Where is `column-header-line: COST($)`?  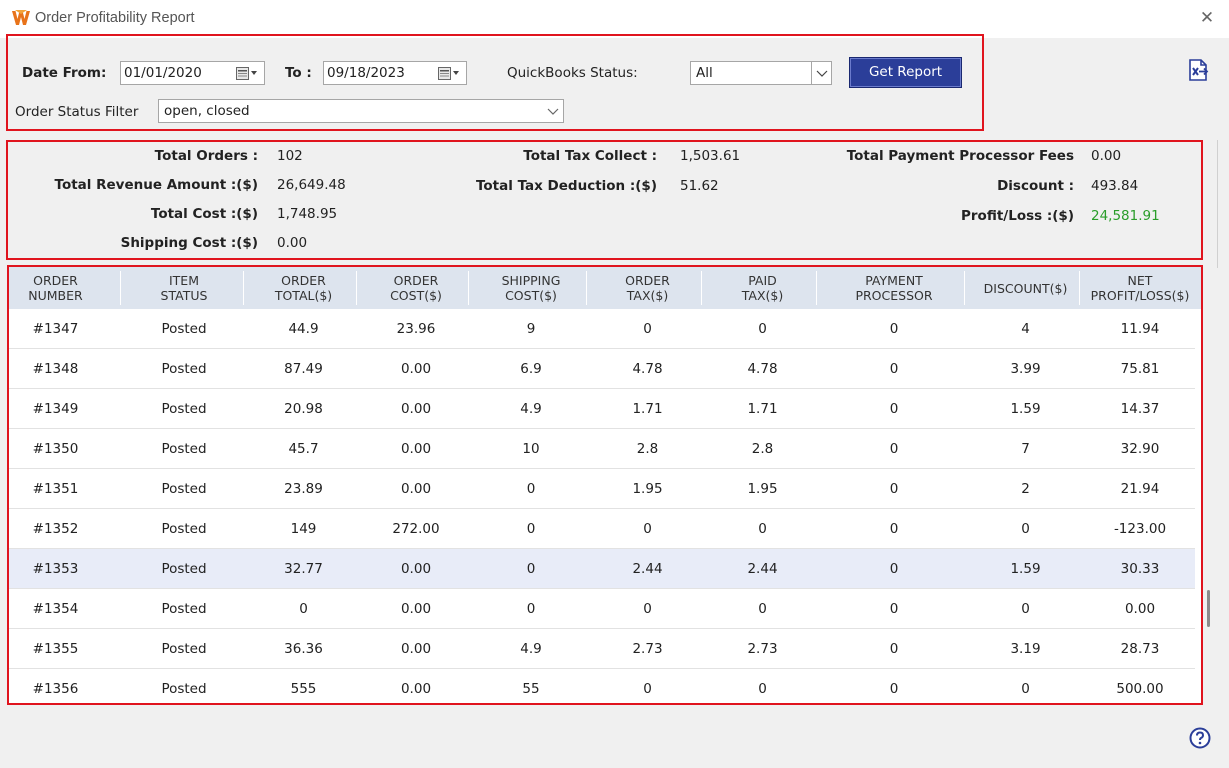 column-header-line: COST($) is located at coordinates (416, 295).